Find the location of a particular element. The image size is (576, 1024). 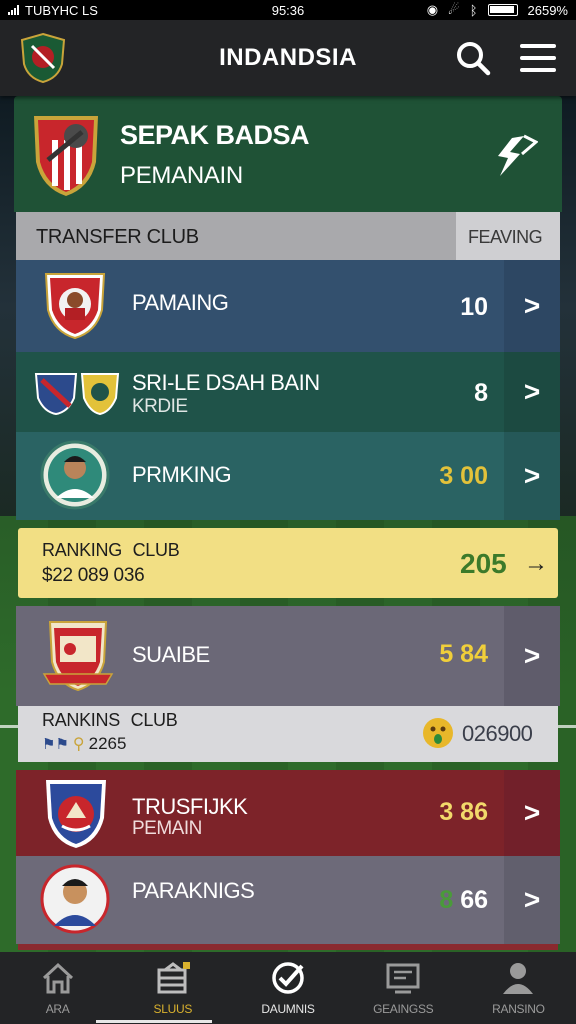

row-value: 8 is located at coordinates (481, 393).